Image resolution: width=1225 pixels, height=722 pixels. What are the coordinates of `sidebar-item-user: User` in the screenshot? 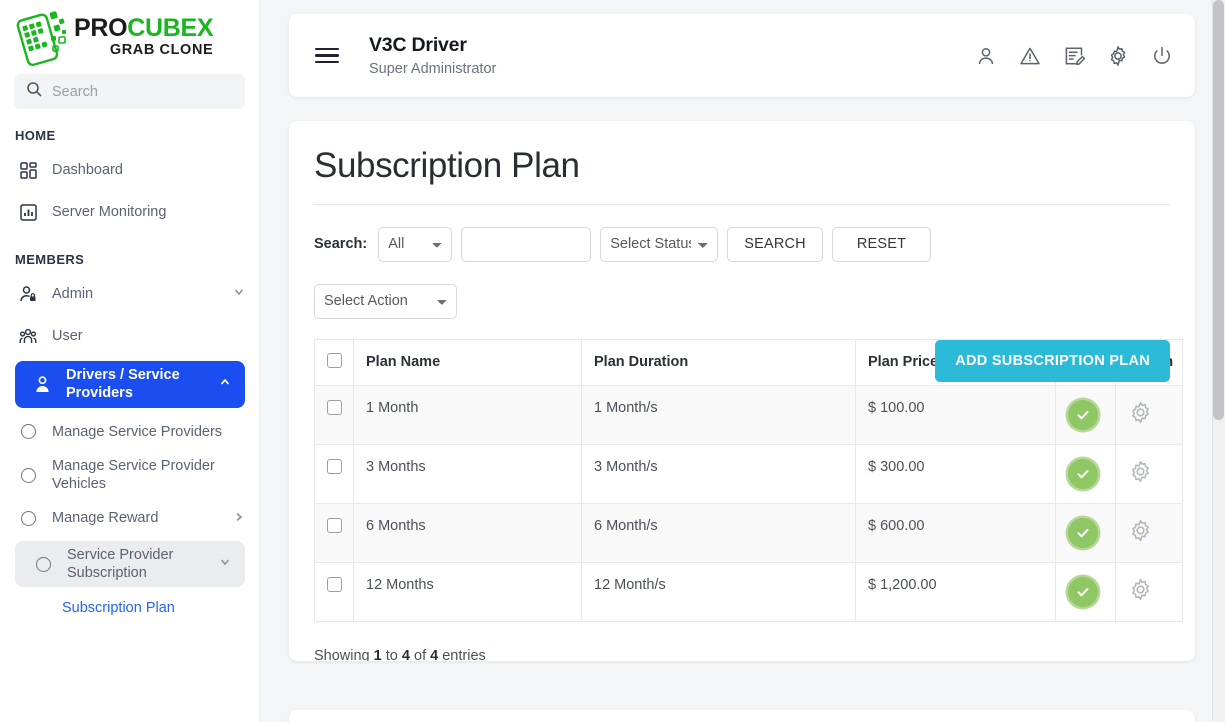 It's located at (129, 336).